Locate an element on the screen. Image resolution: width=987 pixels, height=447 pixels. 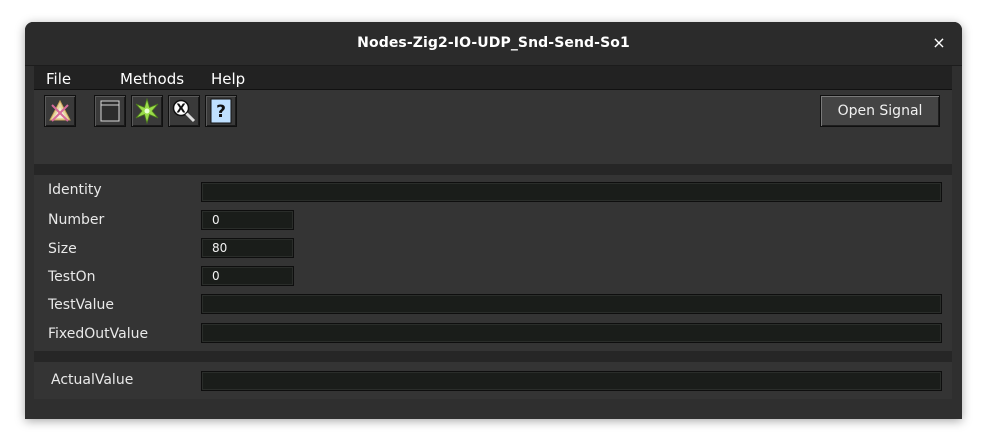
fixedoutvalue-field is located at coordinates (571, 333).